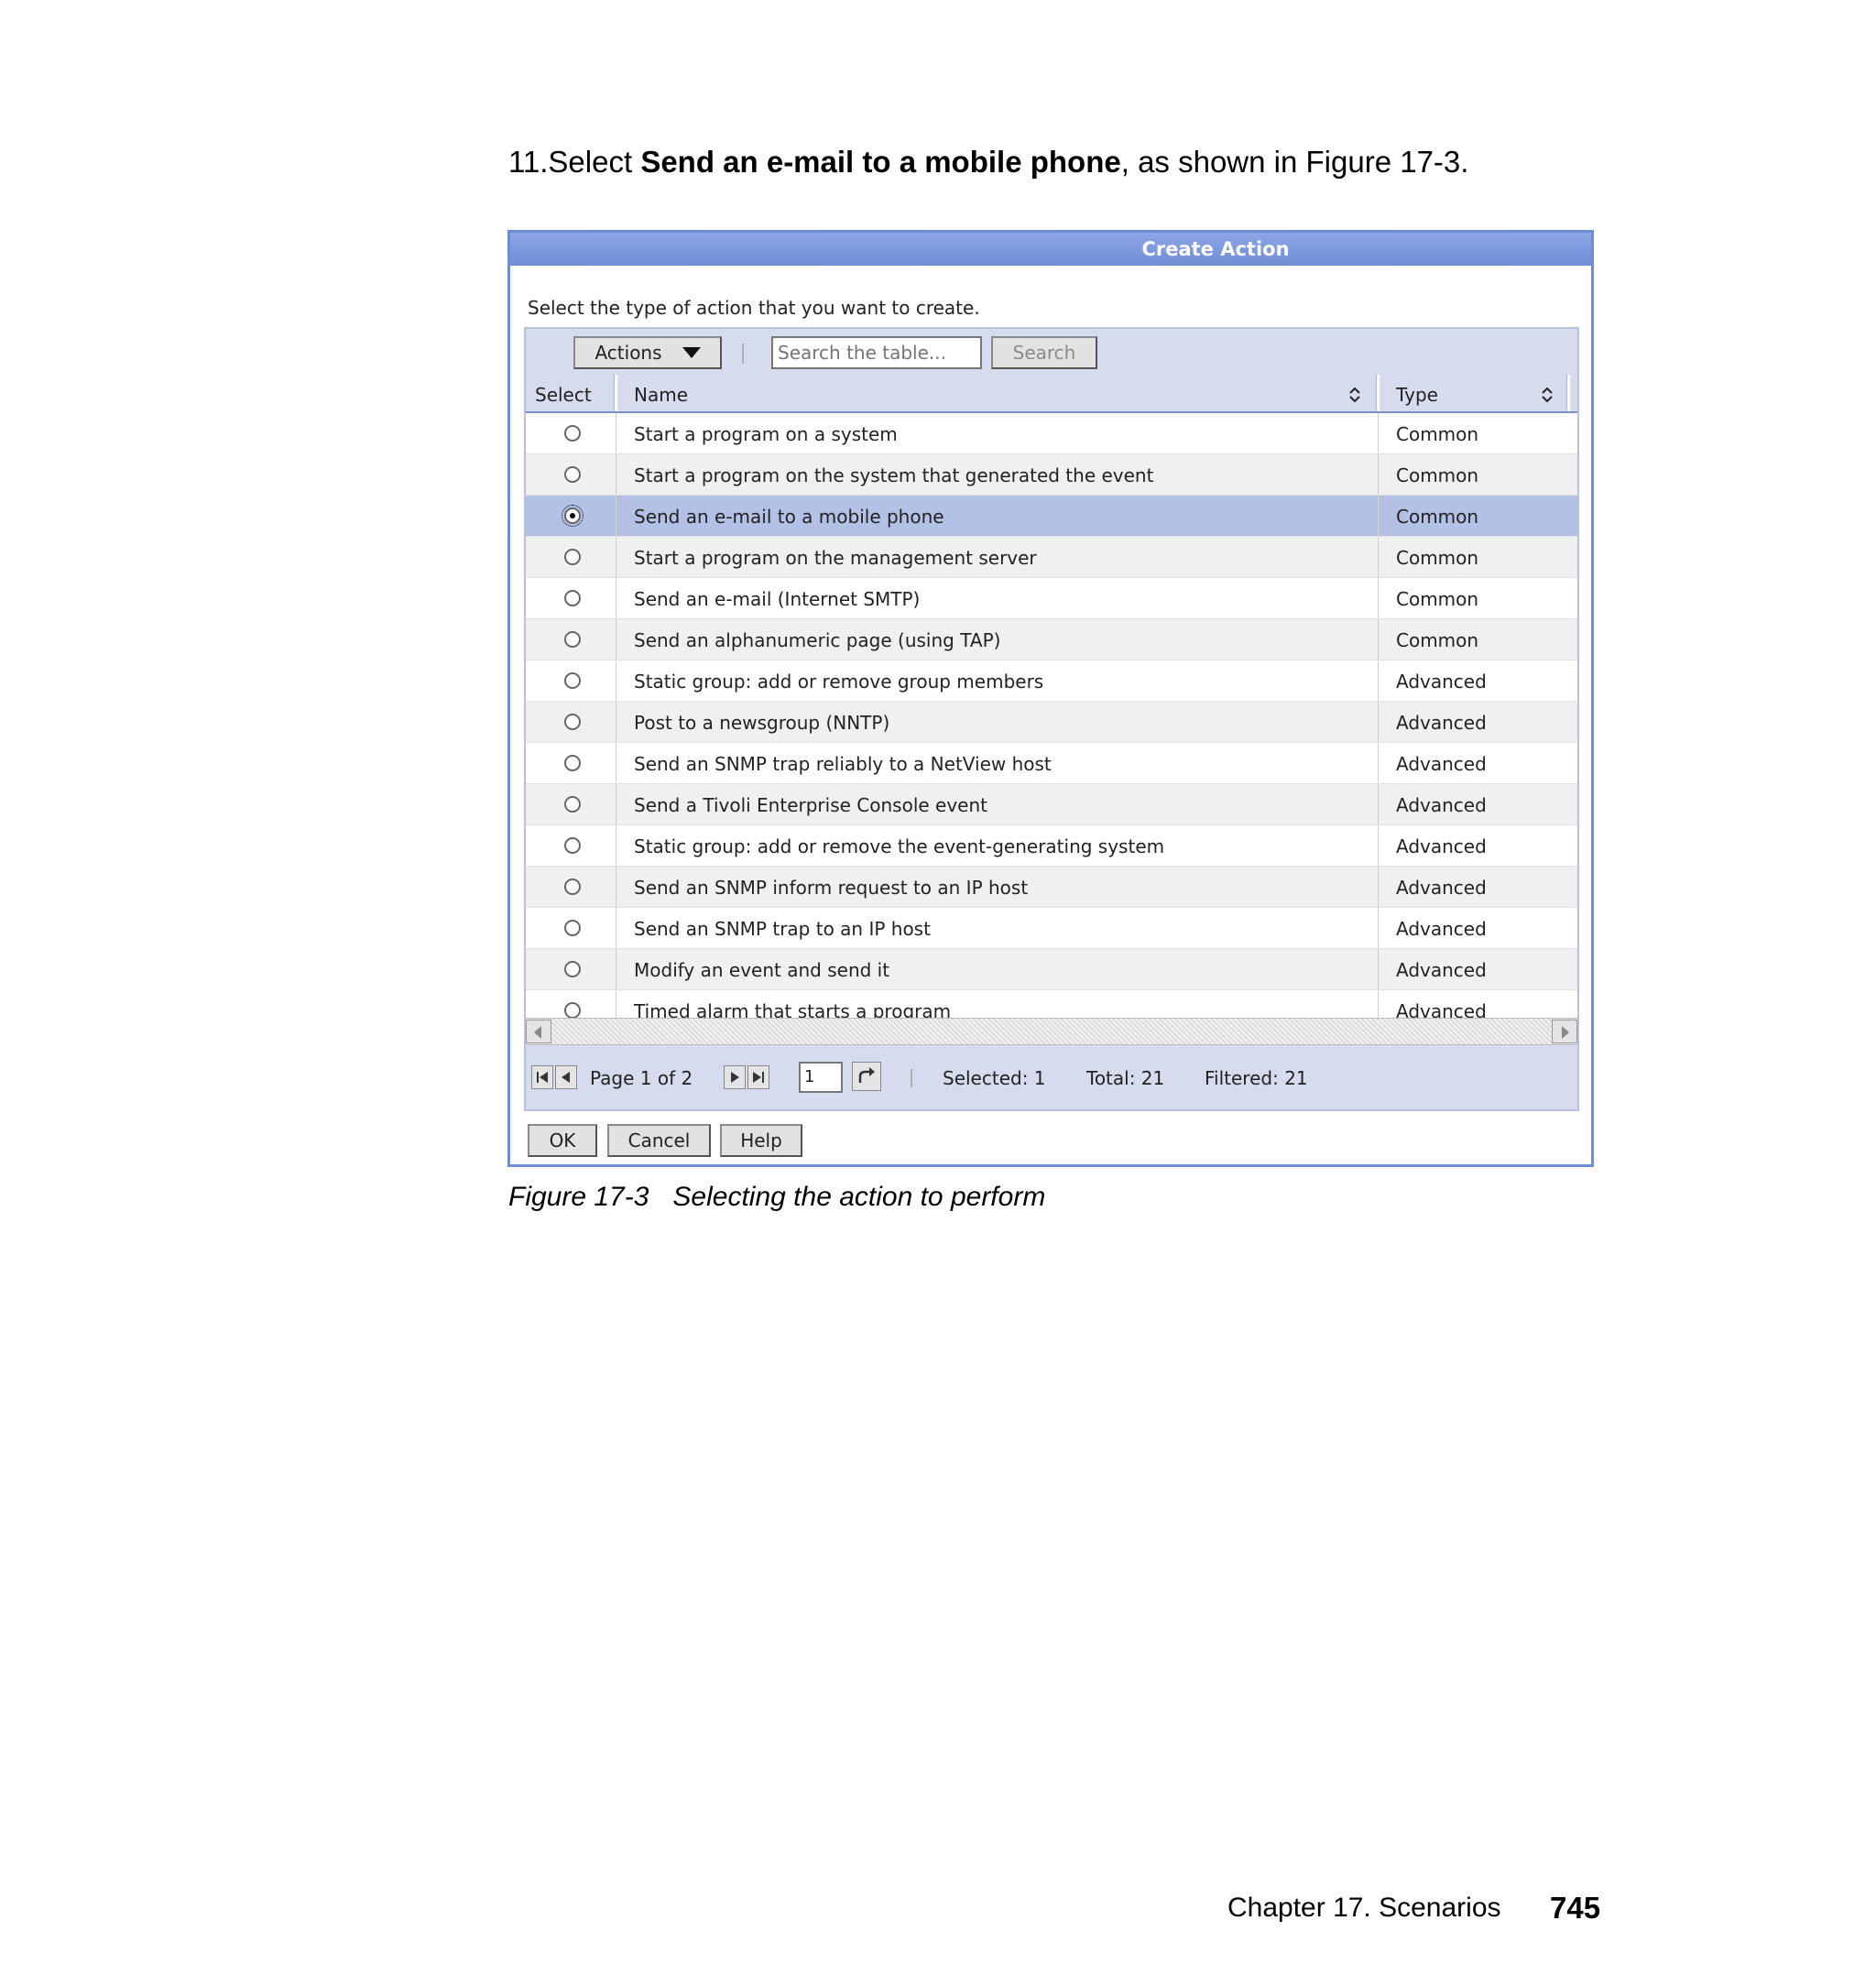 This screenshot has width=1876, height=1986. I want to click on column-header-type: Type, so click(1417, 393).